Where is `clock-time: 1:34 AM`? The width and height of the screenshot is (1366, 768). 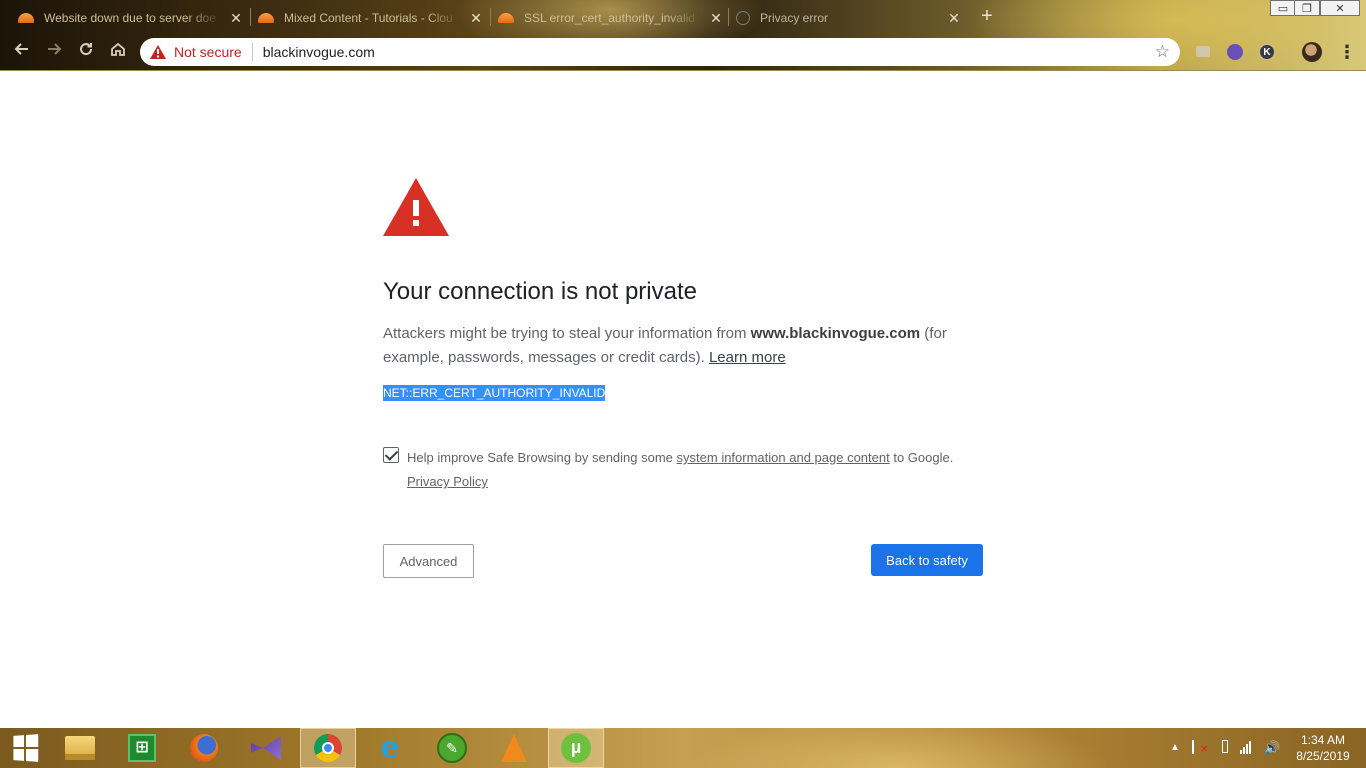
clock-time: 1:34 AM is located at coordinates (1323, 740).